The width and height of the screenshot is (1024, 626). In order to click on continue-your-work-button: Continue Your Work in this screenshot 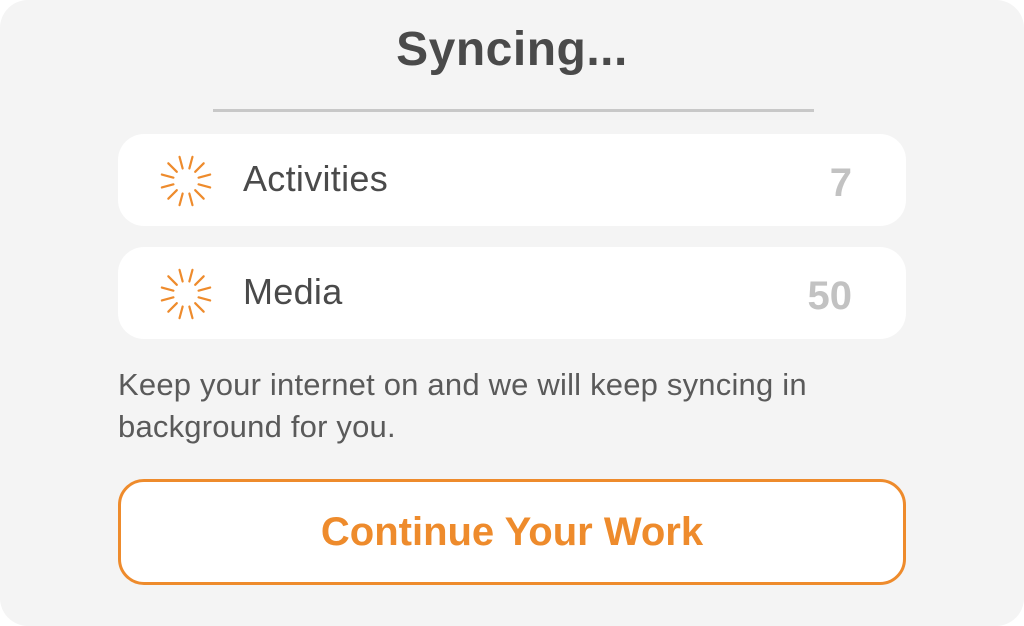, I will do `click(512, 532)`.